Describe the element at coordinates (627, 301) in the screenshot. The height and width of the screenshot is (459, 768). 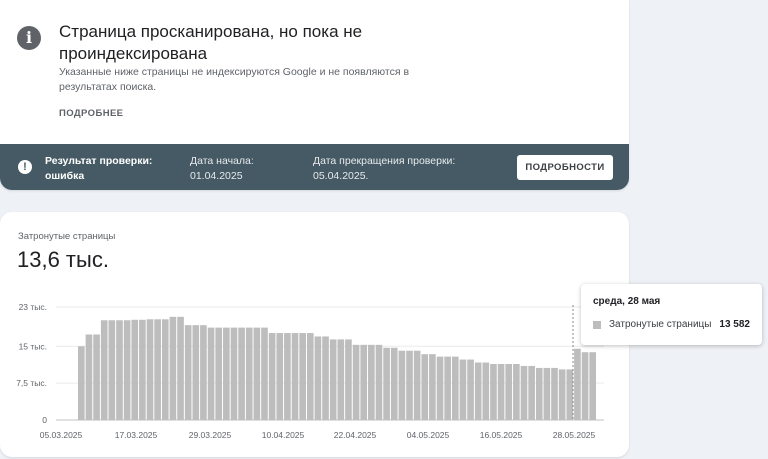
I see `tooltip-date: среда, 28 мая` at that location.